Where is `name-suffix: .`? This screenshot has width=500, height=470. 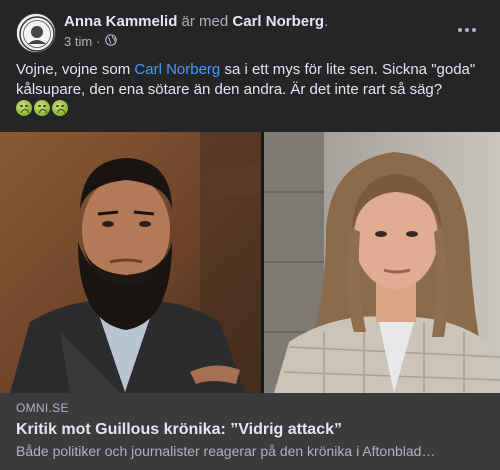 name-suffix: . is located at coordinates (326, 21).